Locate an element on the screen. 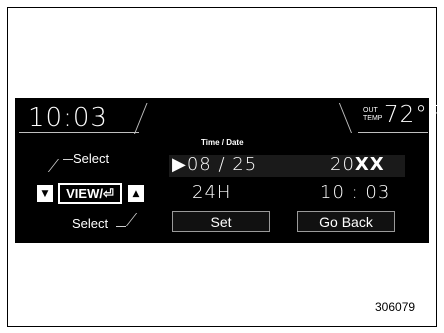 This screenshot has height=333, width=444. select-label-top: Select is located at coordinates (91, 158).